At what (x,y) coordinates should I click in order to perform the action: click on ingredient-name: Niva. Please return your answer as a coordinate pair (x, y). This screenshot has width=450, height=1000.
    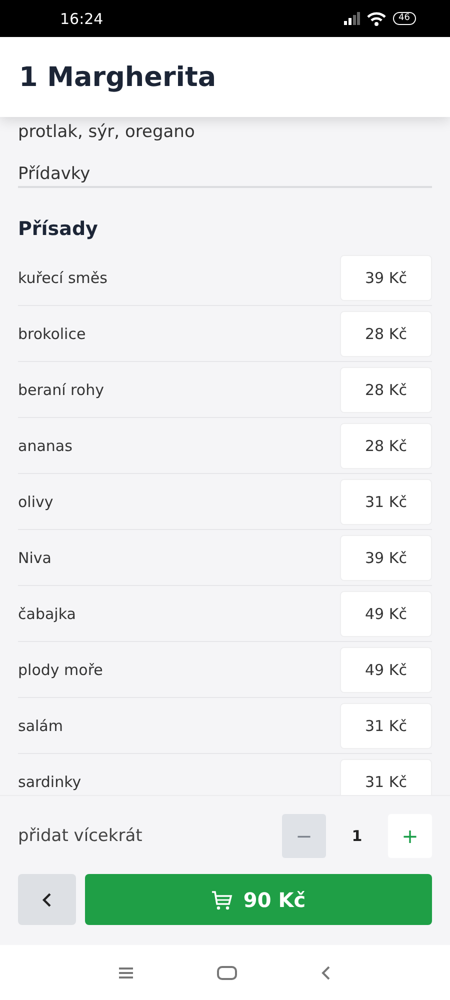
    Looking at the image, I should click on (35, 557).